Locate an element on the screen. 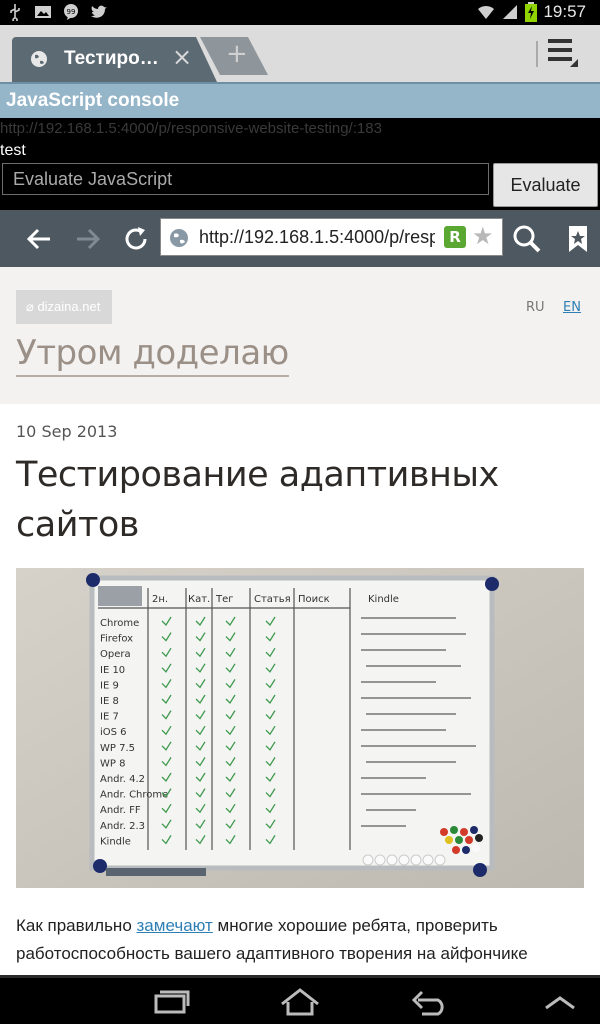  whiteboard-row-label: Chrome is located at coordinates (119, 623).